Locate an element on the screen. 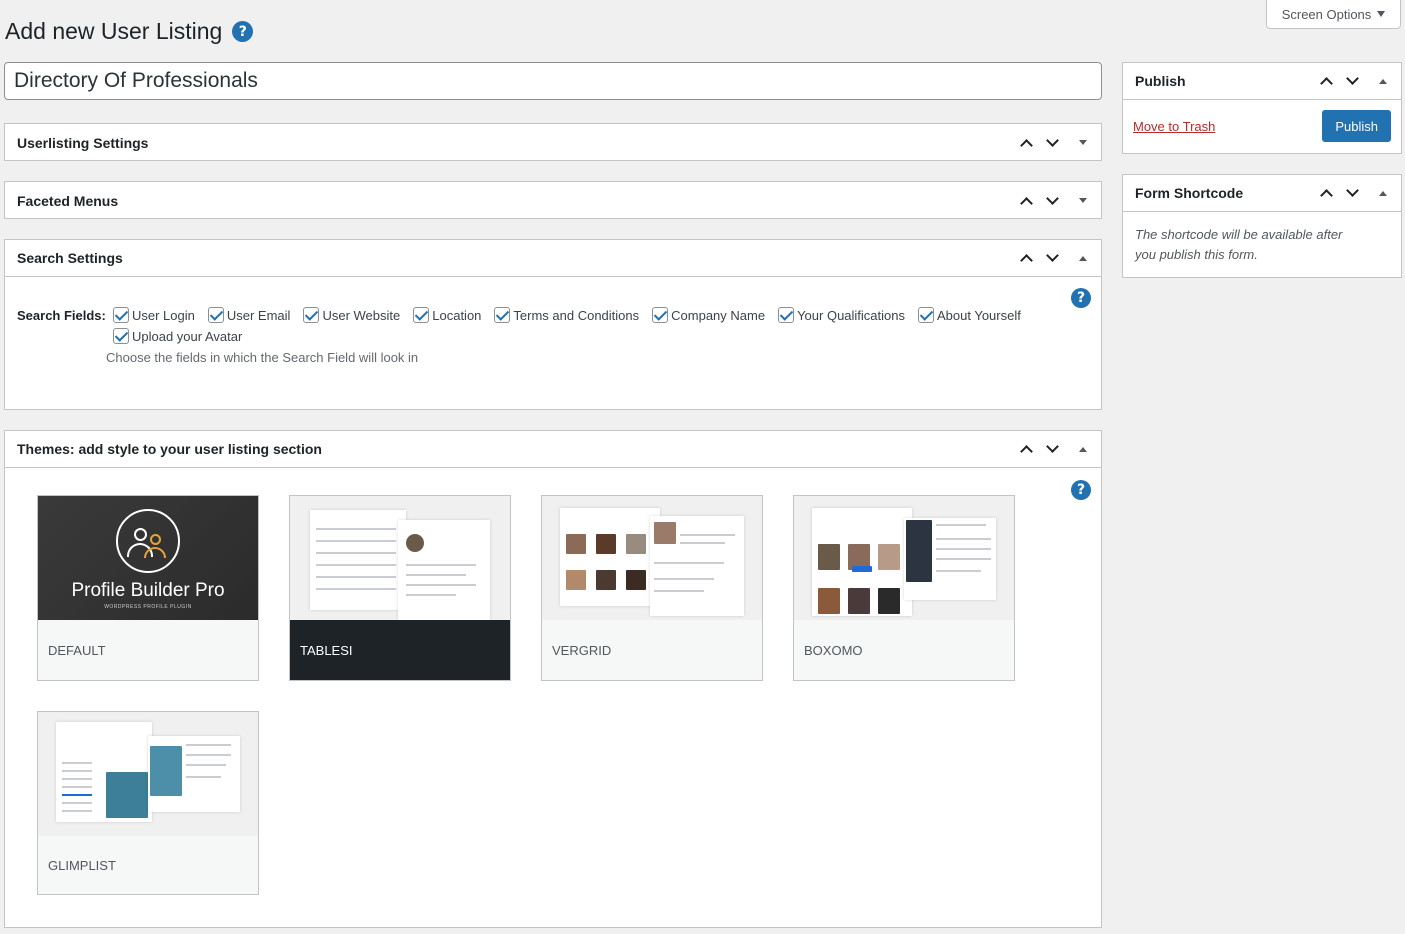 This screenshot has height=934, width=1405. listing-title-input: Directory Of Professionals is located at coordinates (553, 81).